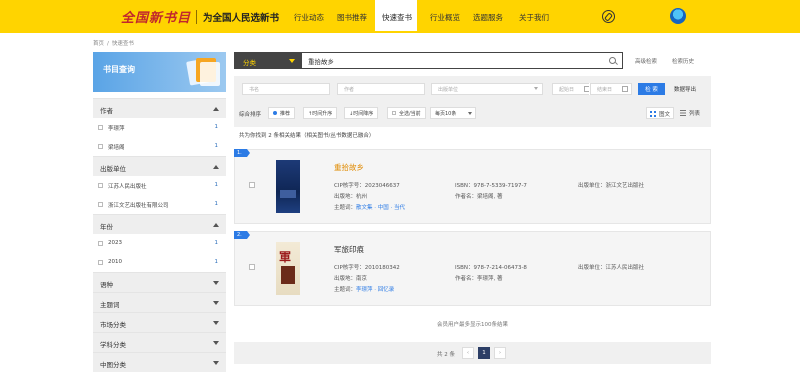 This screenshot has width=800, height=375. I want to click on result-subjects: 主题词：李璟萍 · 回忆录, so click(364, 289).